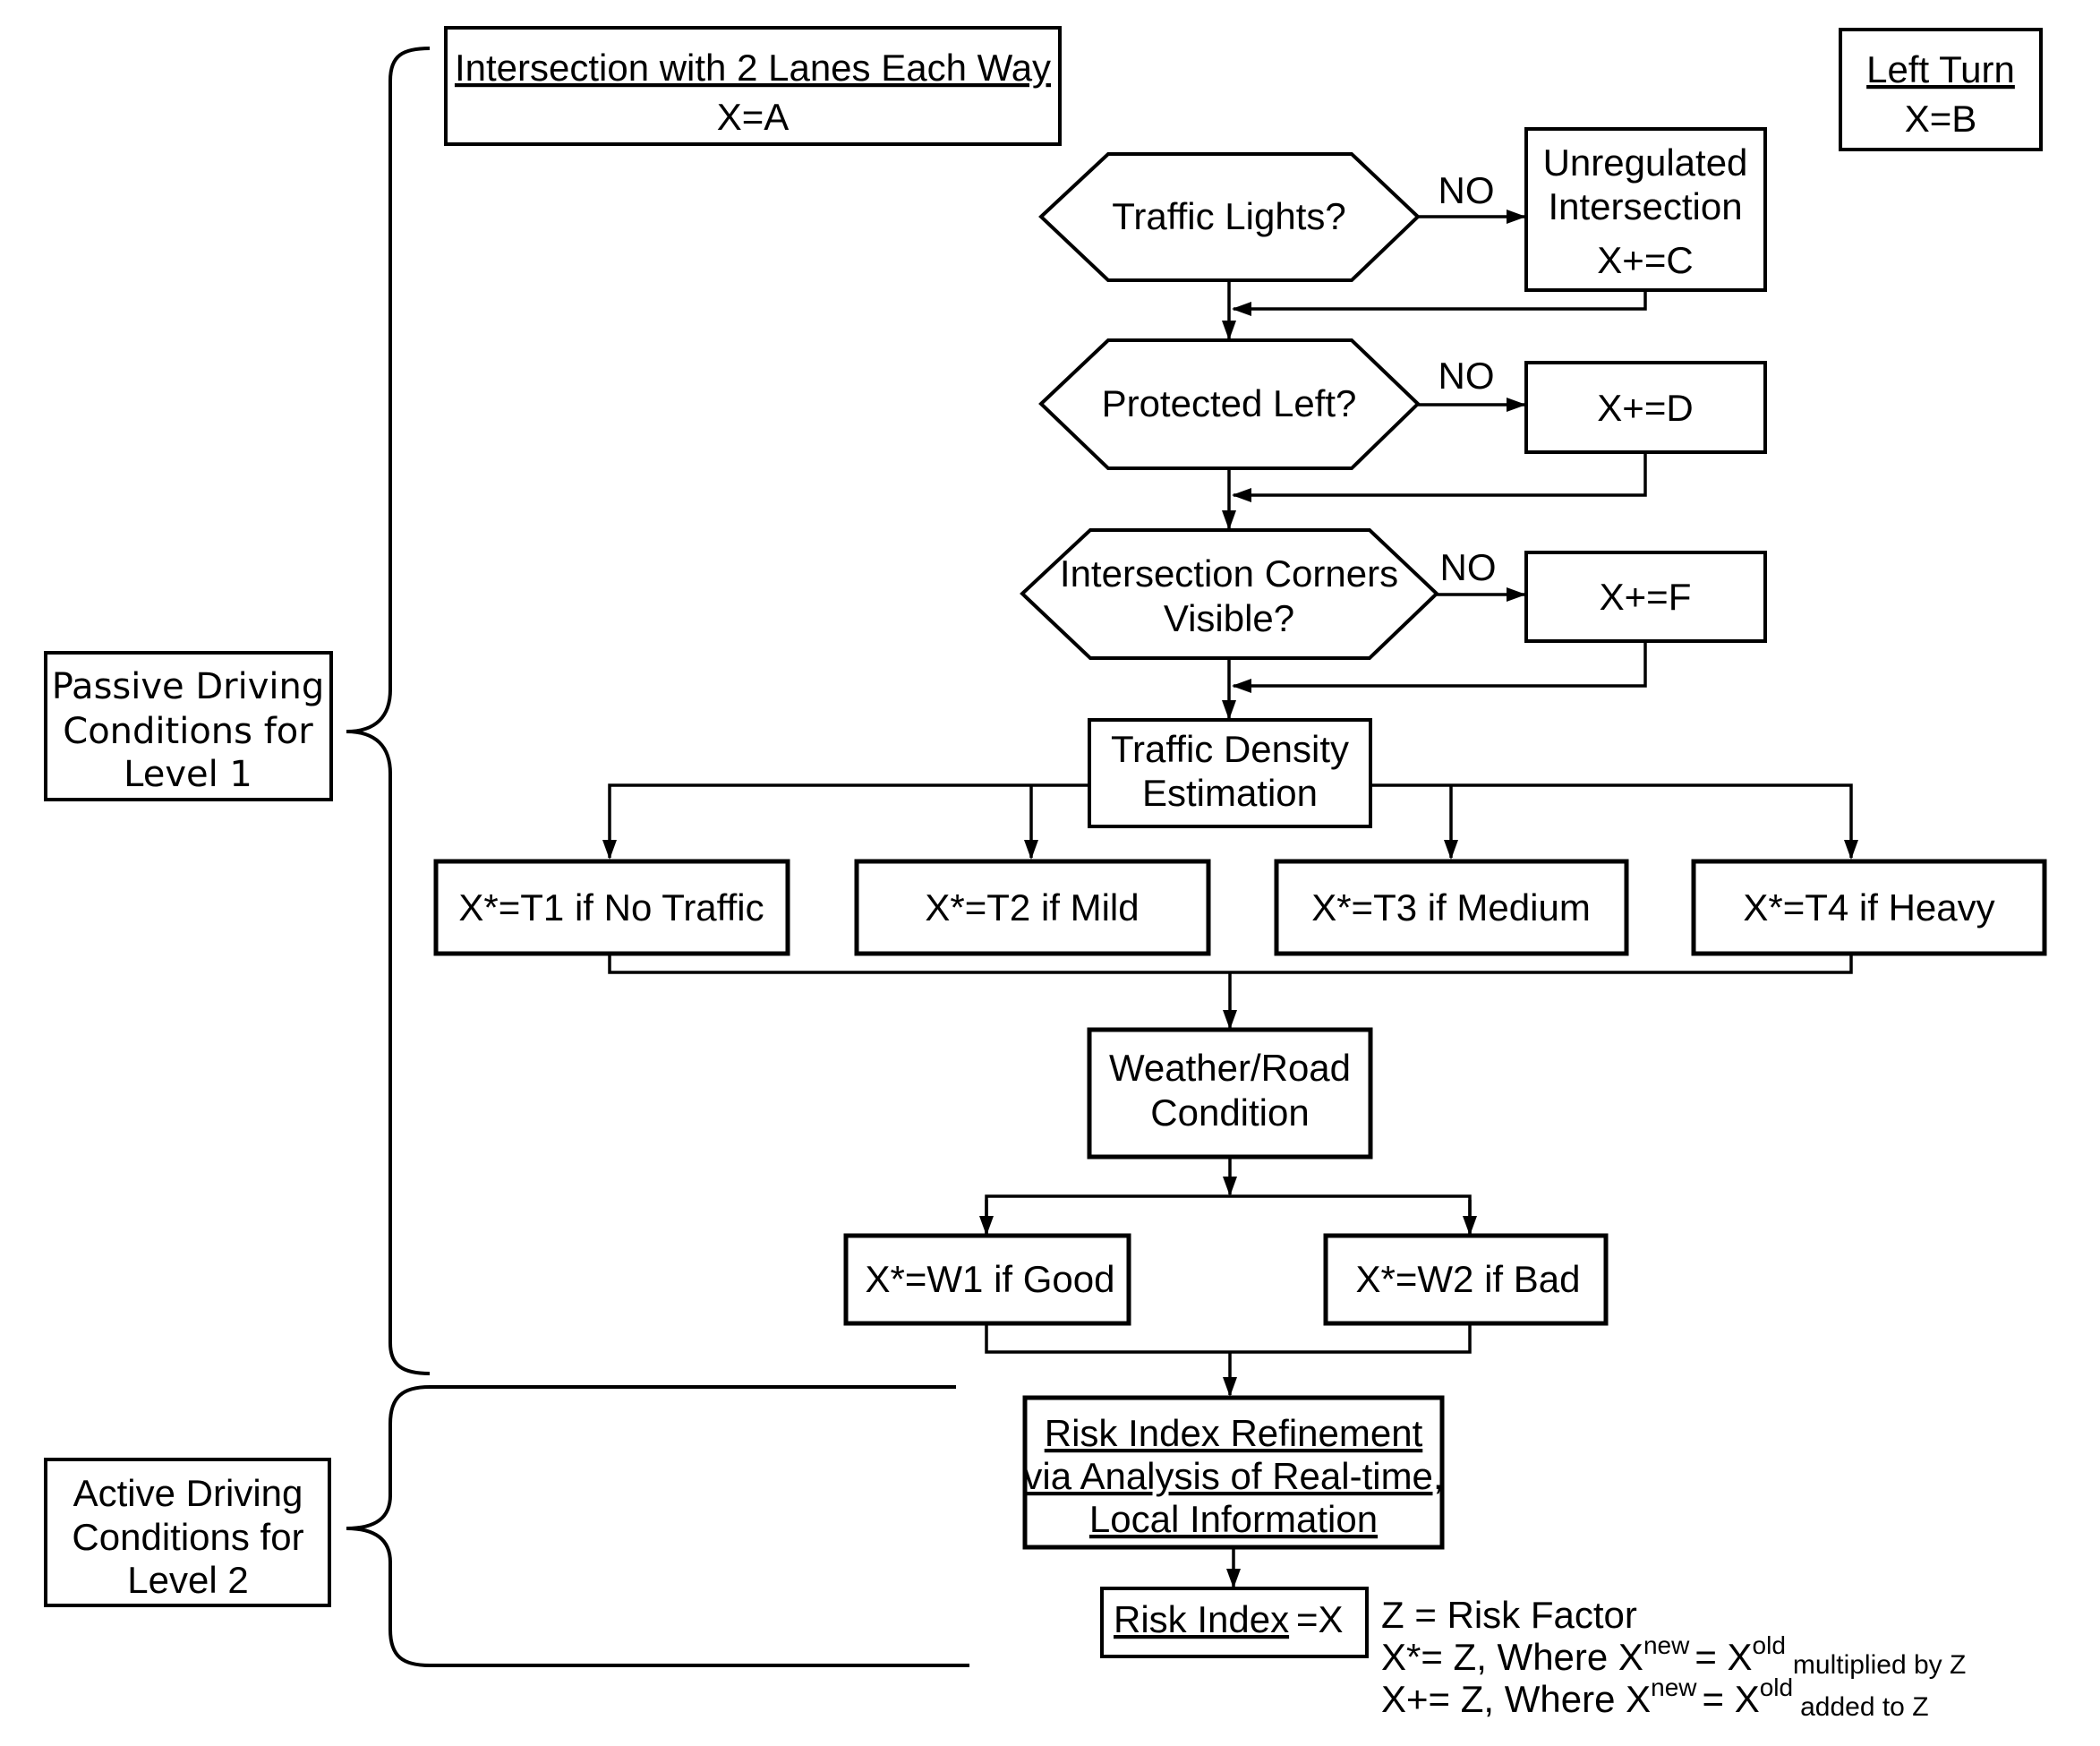  Describe the element at coordinates (1230, 1068) in the screenshot. I see `box-line: Weather/Road` at that location.